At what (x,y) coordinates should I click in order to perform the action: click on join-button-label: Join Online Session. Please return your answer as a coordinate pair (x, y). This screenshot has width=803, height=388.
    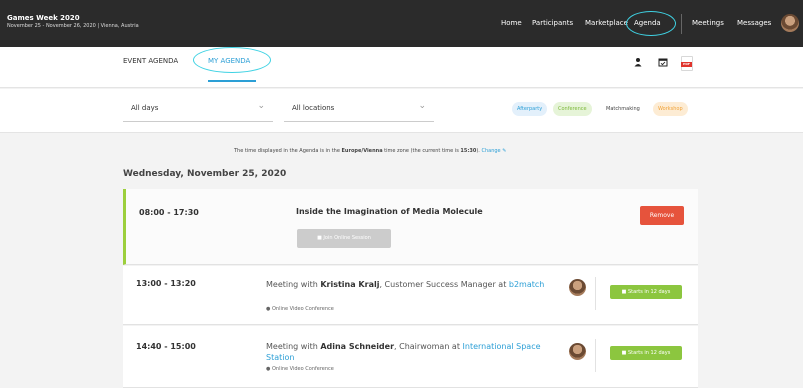
    Looking at the image, I should click on (347, 238).